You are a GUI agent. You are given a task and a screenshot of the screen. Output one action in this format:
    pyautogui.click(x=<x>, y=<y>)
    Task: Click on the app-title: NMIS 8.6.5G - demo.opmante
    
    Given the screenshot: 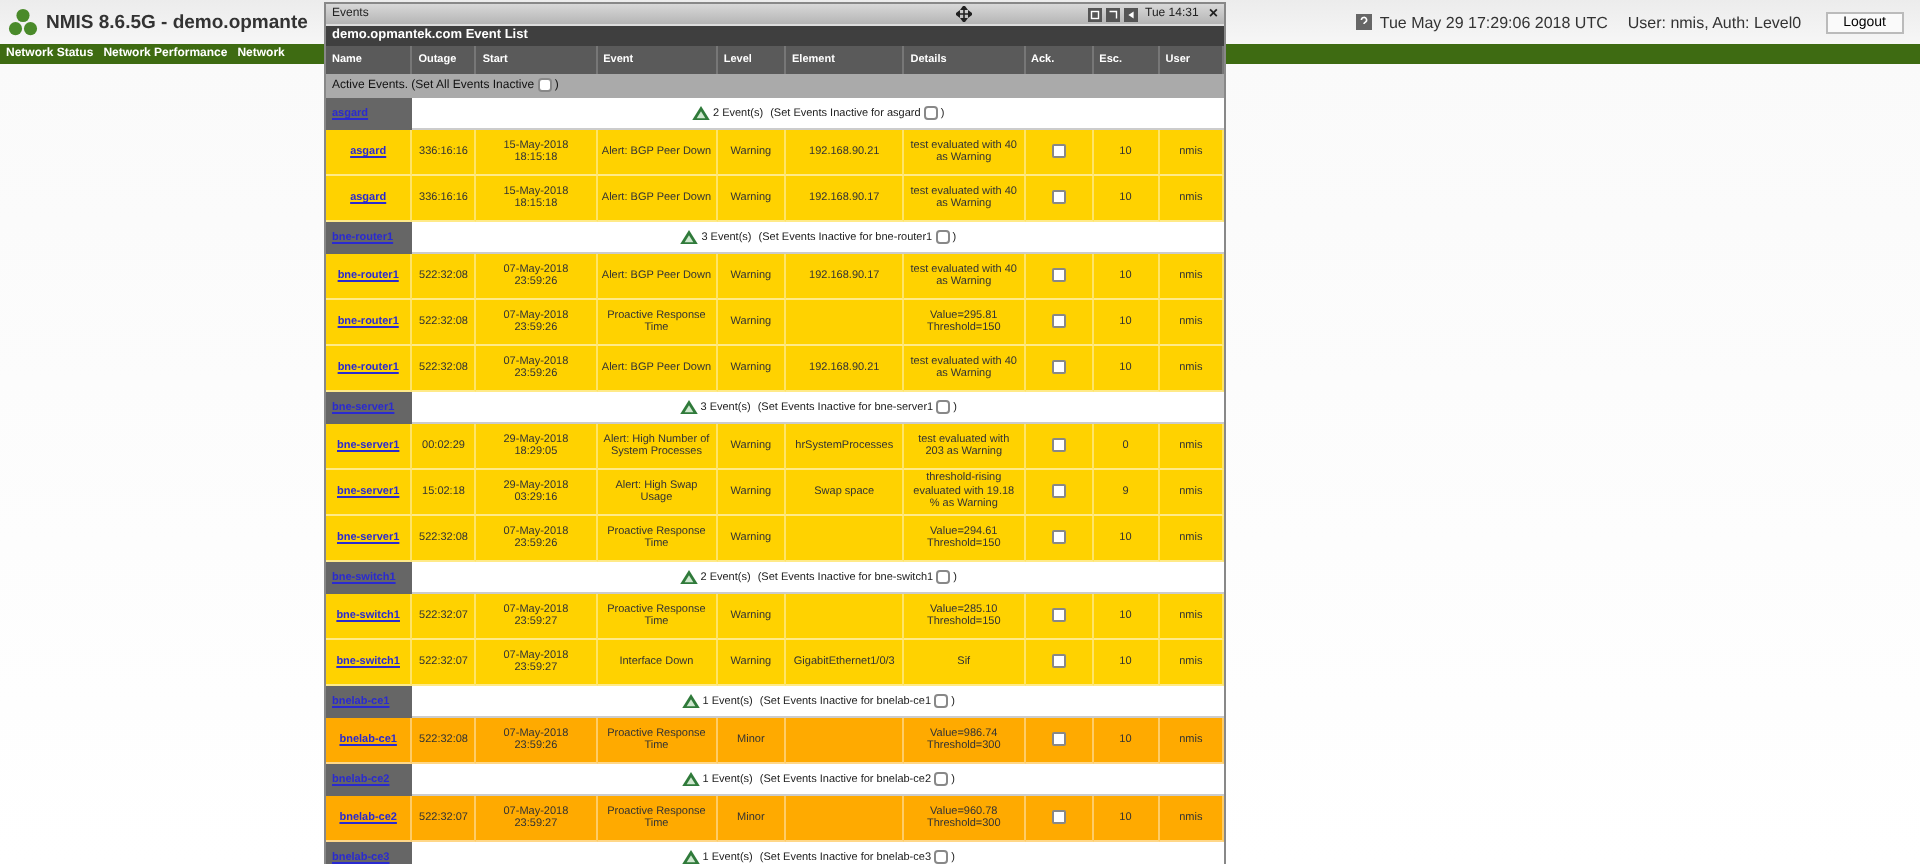 What is the action you would take?
    pyautogui.click(x=177, y=22)
    